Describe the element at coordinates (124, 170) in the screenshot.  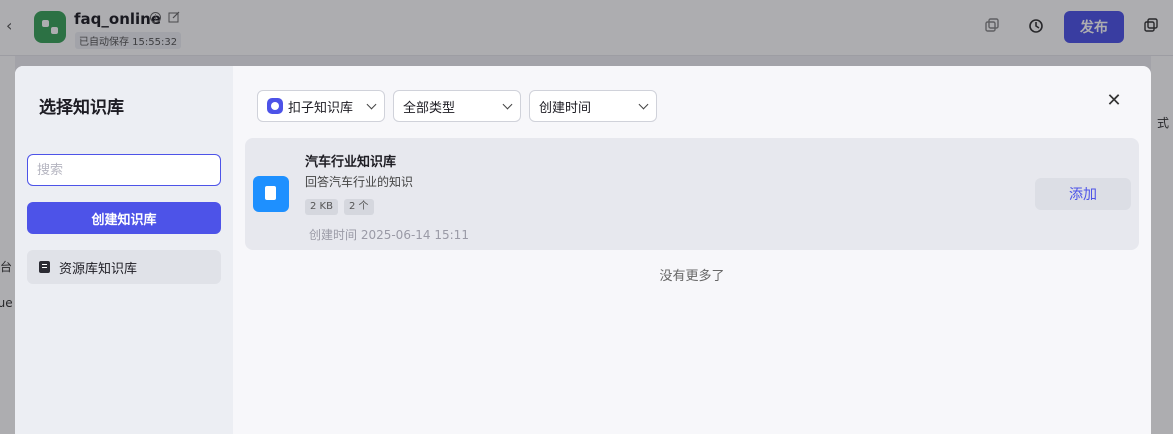
I see `search-input` at that location.